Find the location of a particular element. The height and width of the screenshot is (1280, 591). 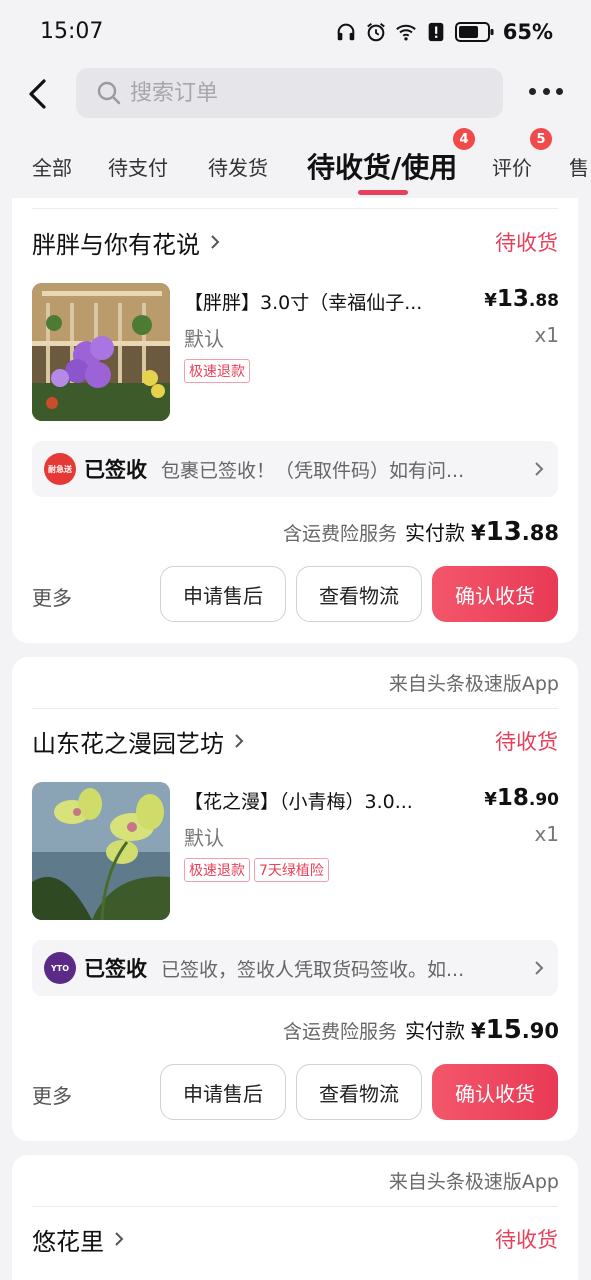

status-bar: 15:07 65% is located at coordinates (295, 32).